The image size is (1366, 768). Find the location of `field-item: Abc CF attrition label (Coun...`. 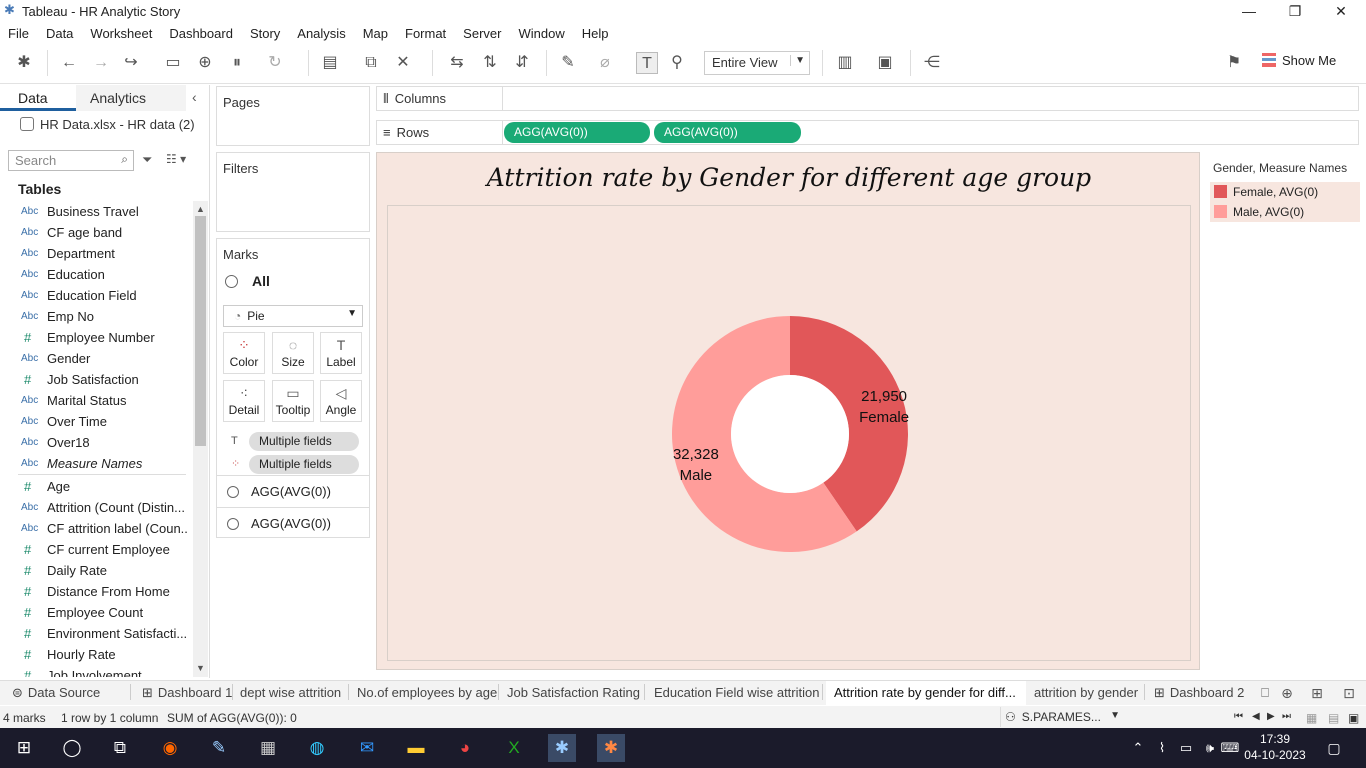

field-item: Abc CF attrition label (Coun... is located at coordinates (96, 528).